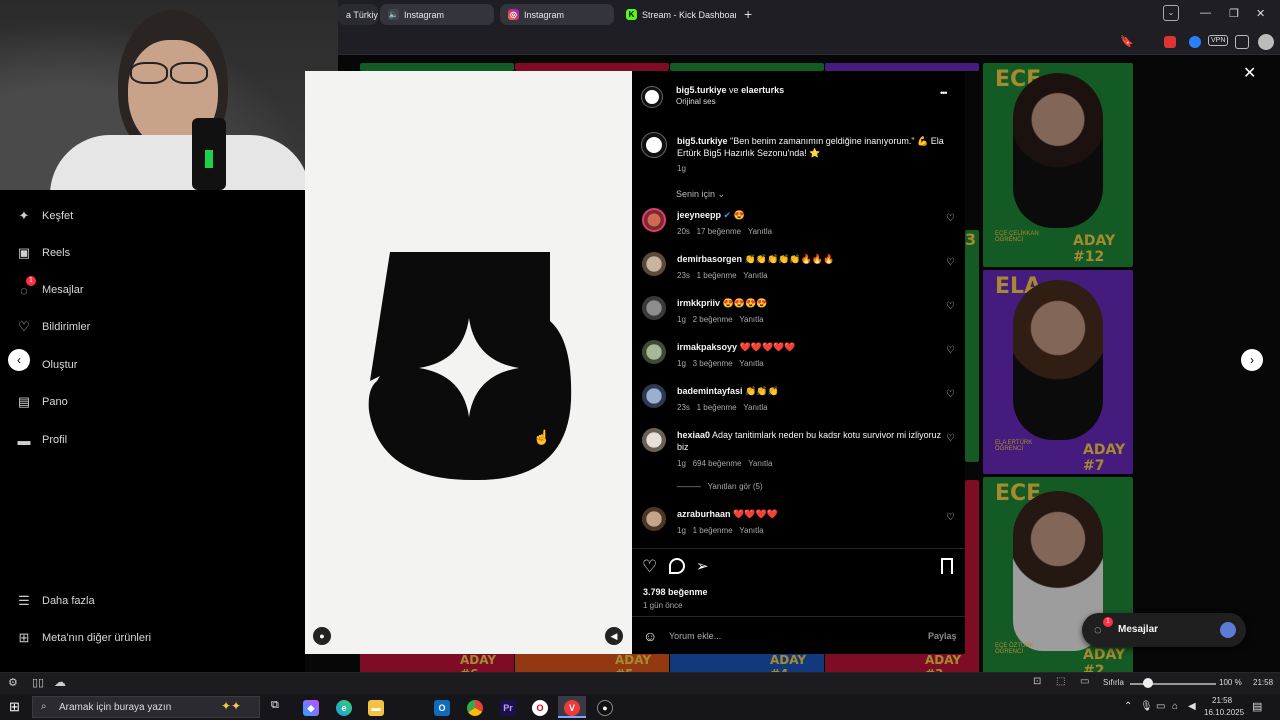  I want to click on like-count: 3.798 beğenme, so click(675, 592).